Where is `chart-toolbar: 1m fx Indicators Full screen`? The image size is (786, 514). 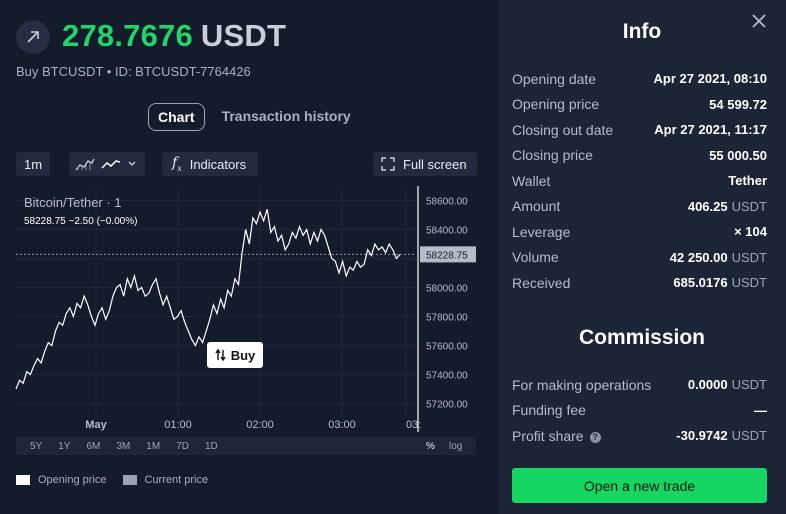 chart-toolbar: 1m fx Indicators Full screen is located at coordinates (249, 165).